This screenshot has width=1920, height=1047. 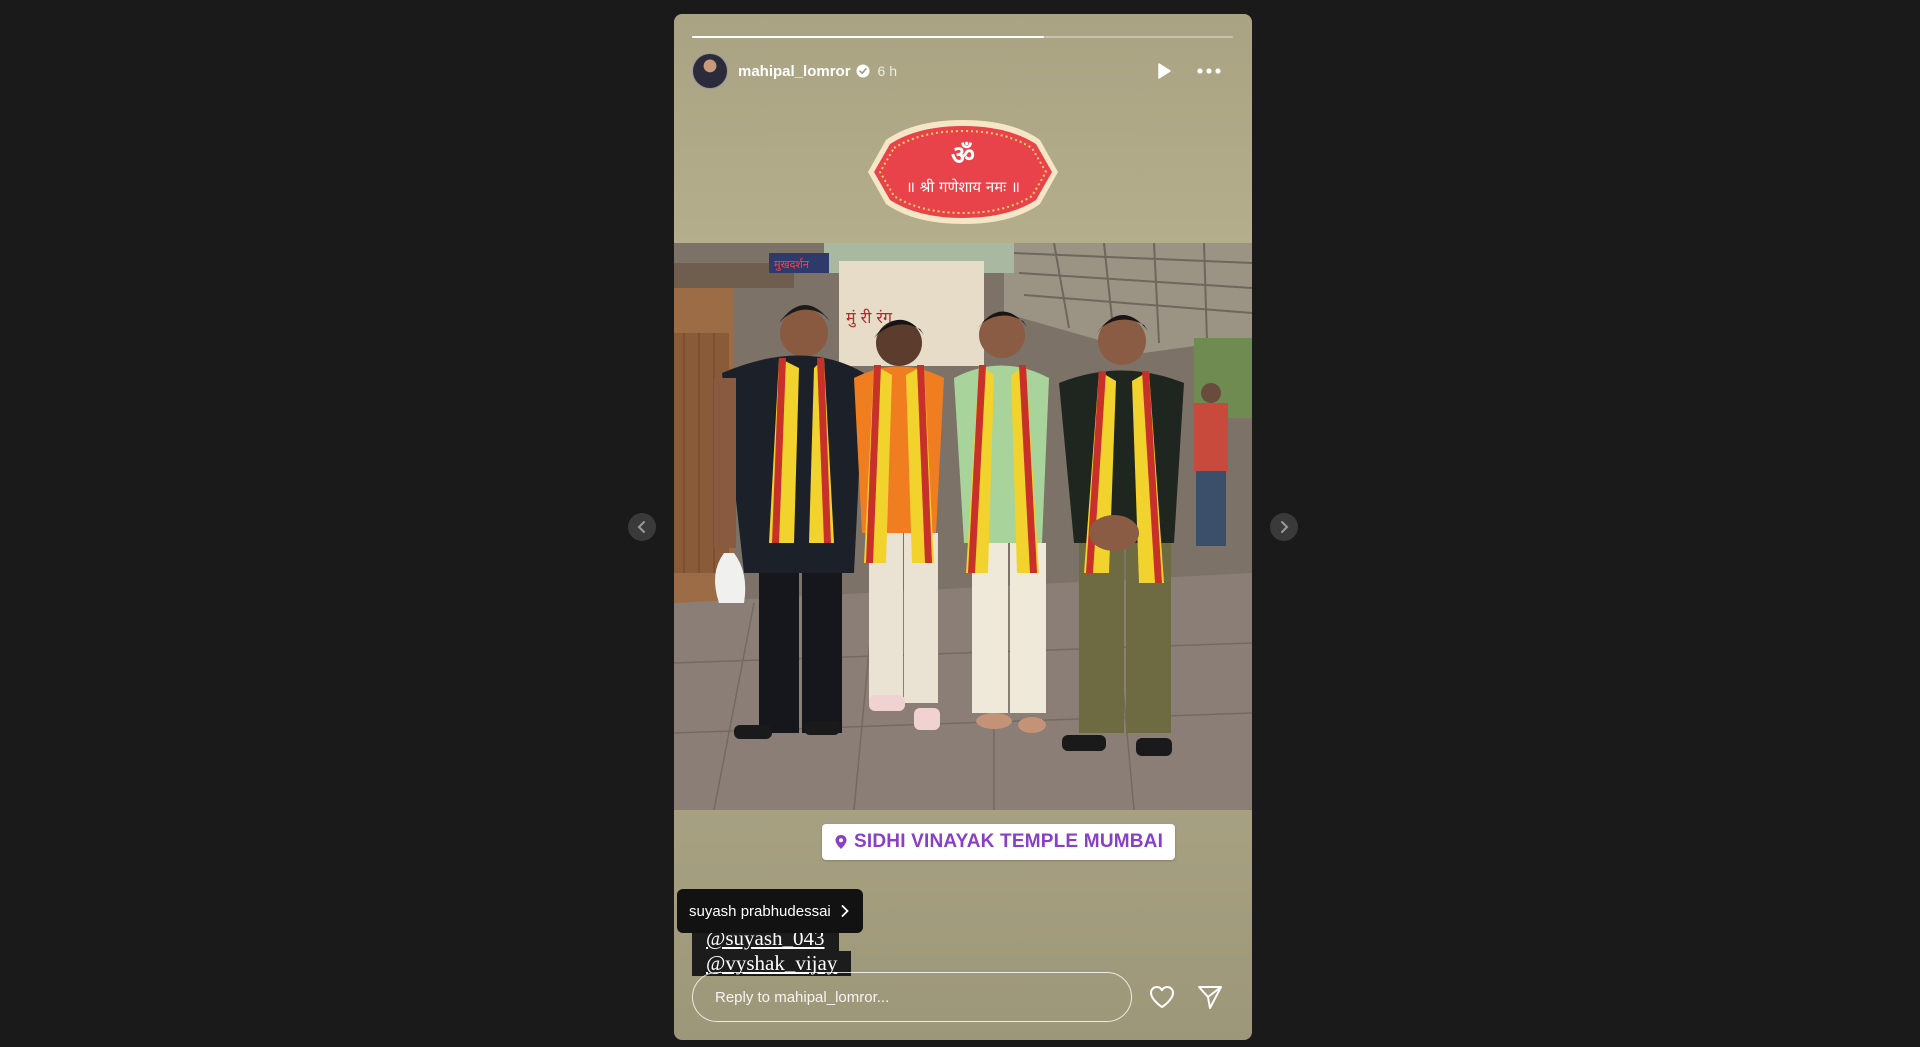 I want to click on more-options-icon, so click(x=1209, y=71).